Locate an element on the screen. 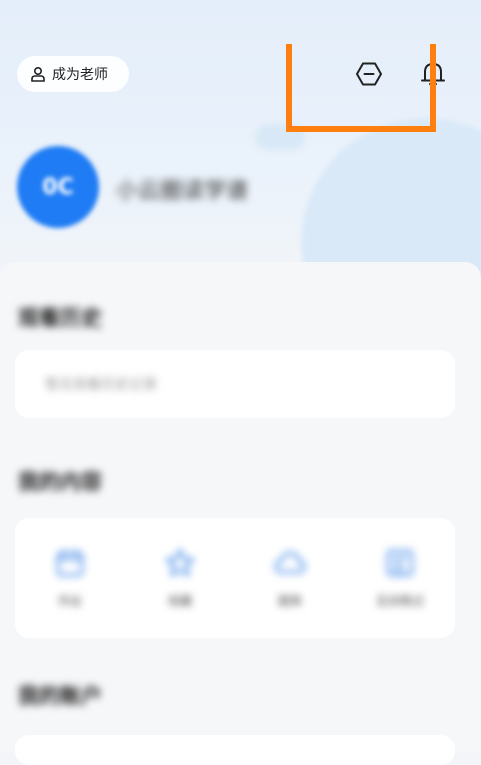 Image resolution: width=481 pixels, height=765 pixels. content-item-label: 作业 is located at coordinates (69, 601).